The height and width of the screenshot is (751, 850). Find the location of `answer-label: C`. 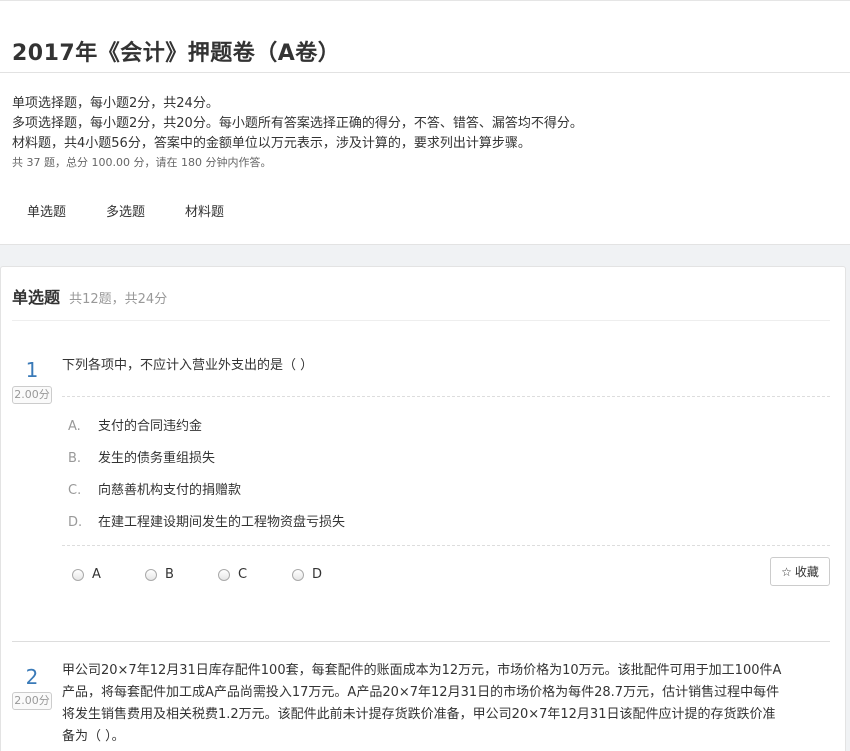

answer-label: C is located at coordinates (243, 574).